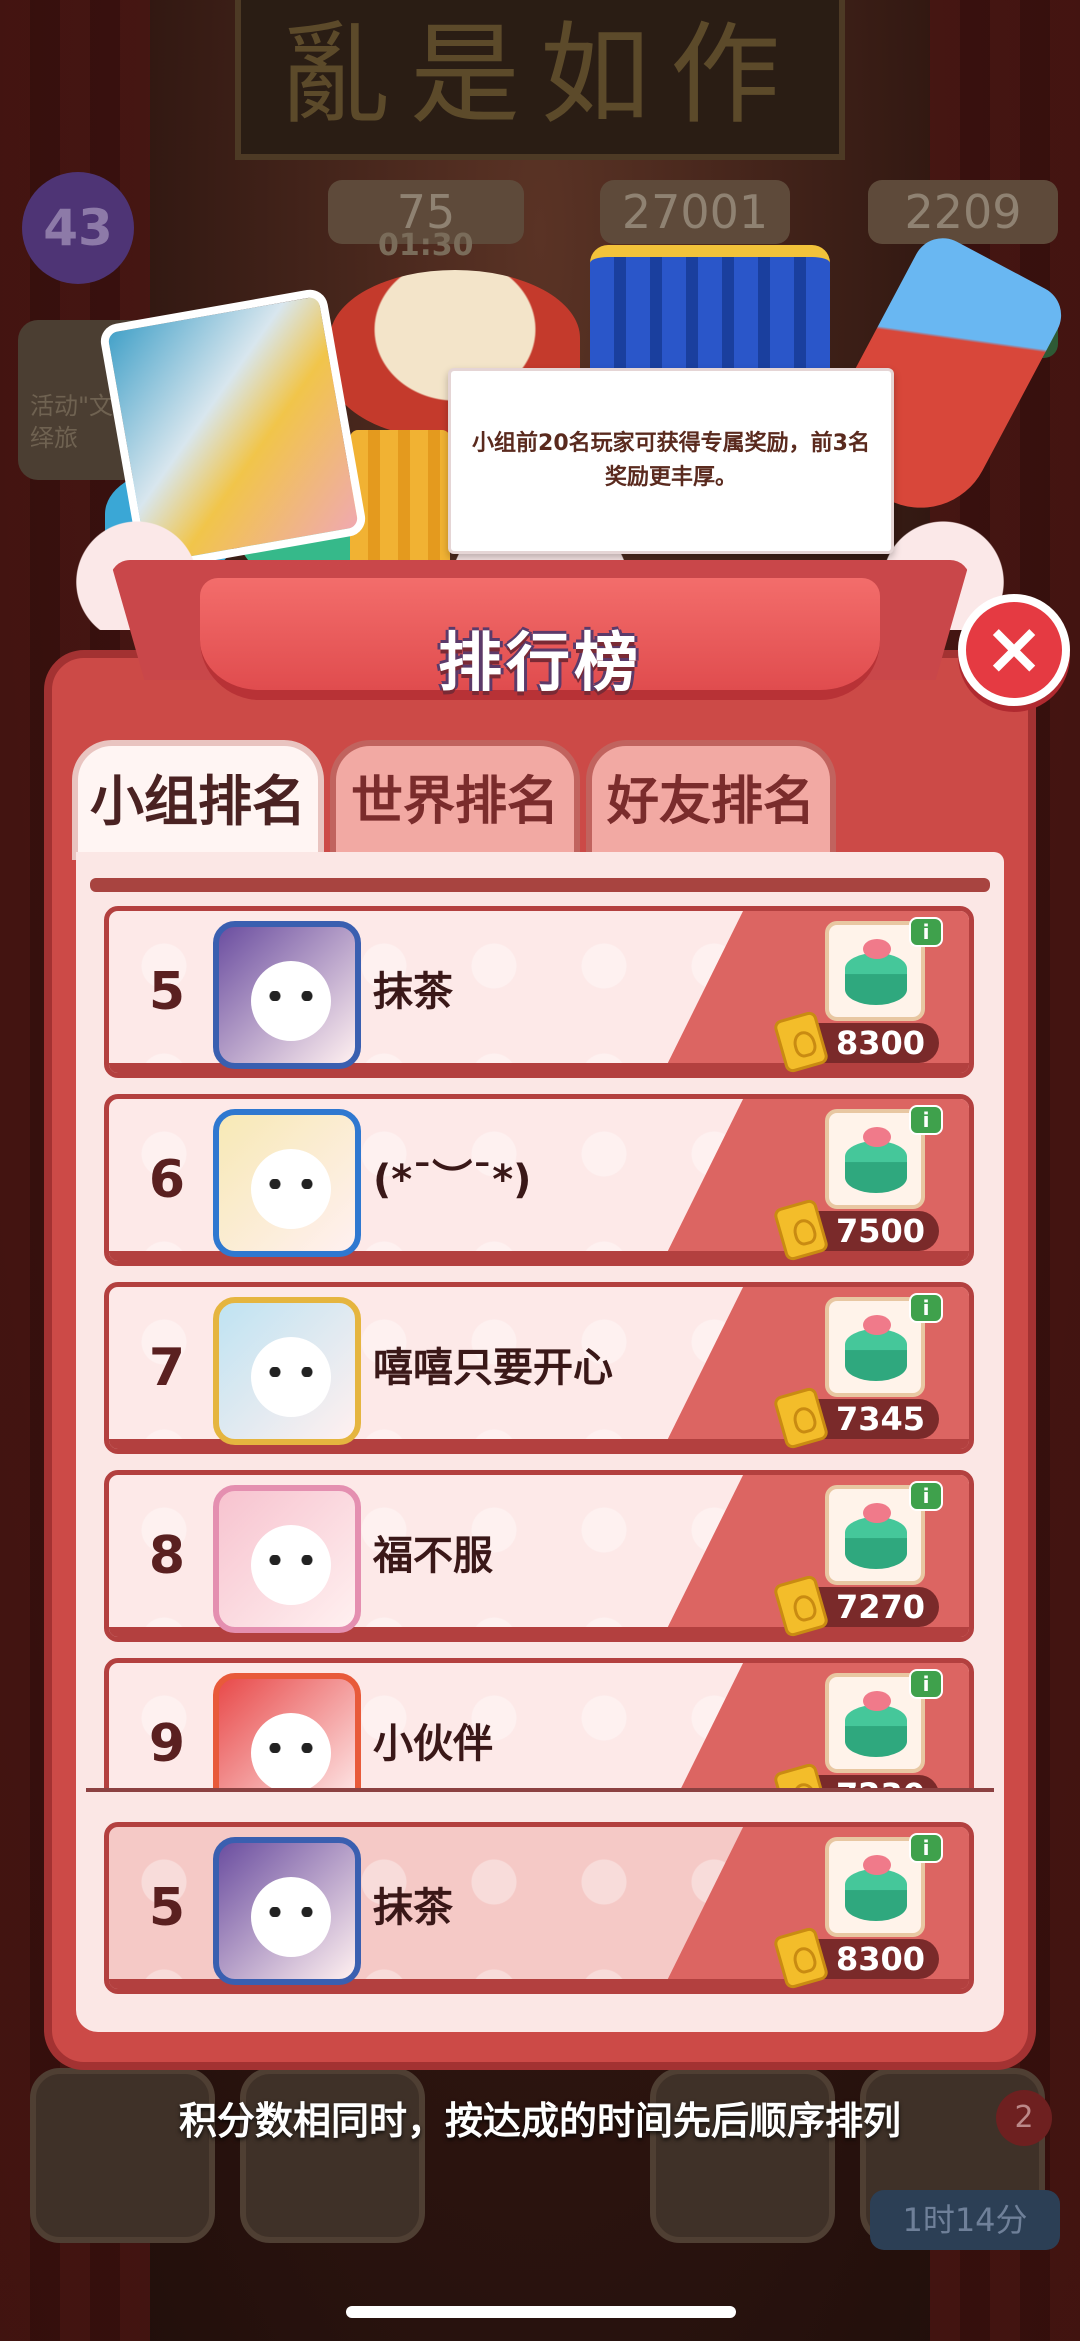 This screenshot has width=1080, height=2341. I want to click on stage-sign: 亂是如作, so click(540, 80).